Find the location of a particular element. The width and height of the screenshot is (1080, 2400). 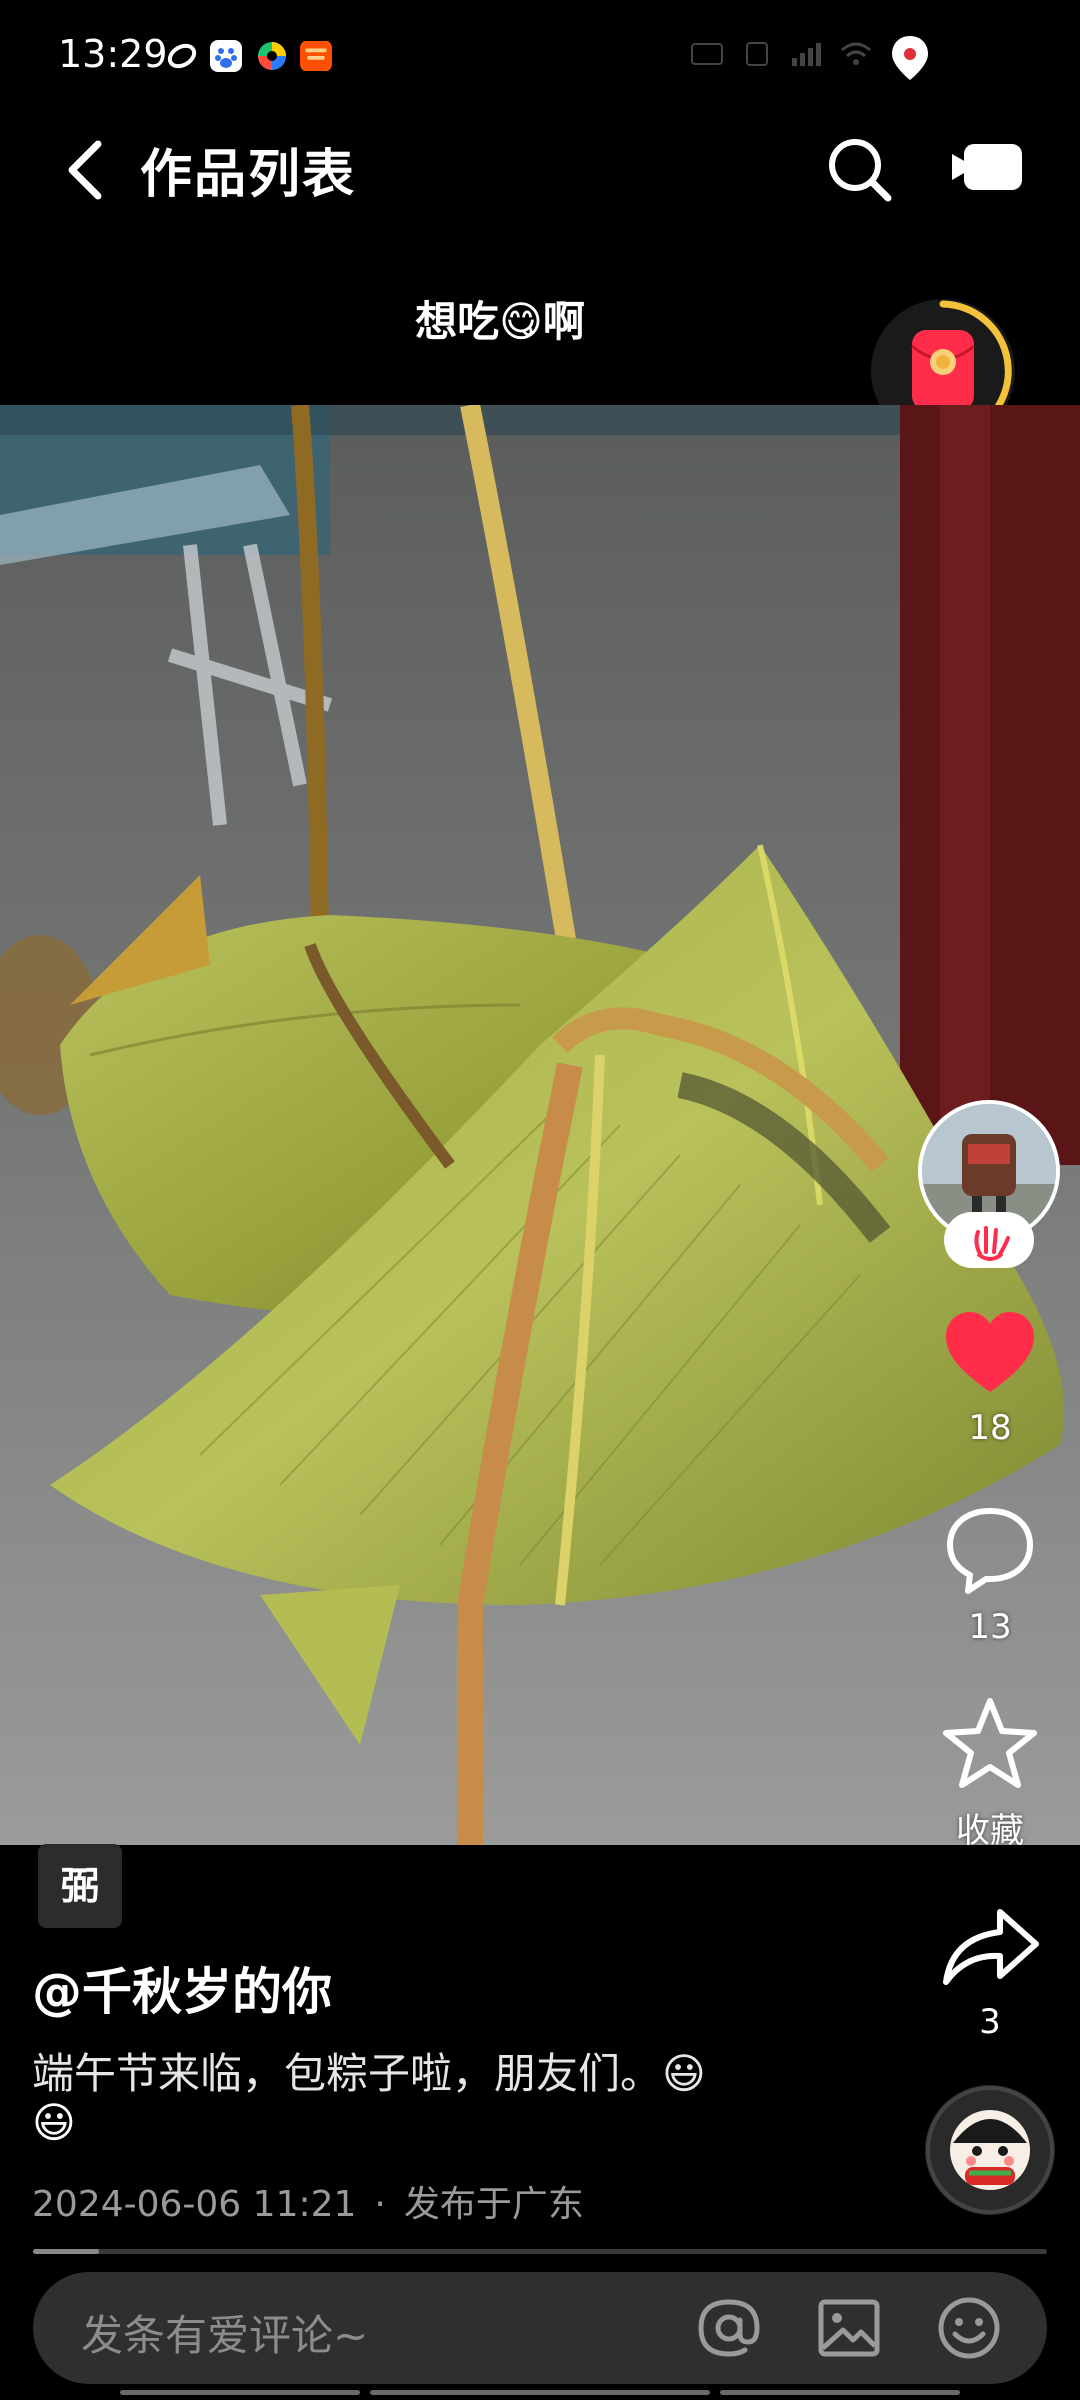

image-icon is located at coordinates (849, 2328).